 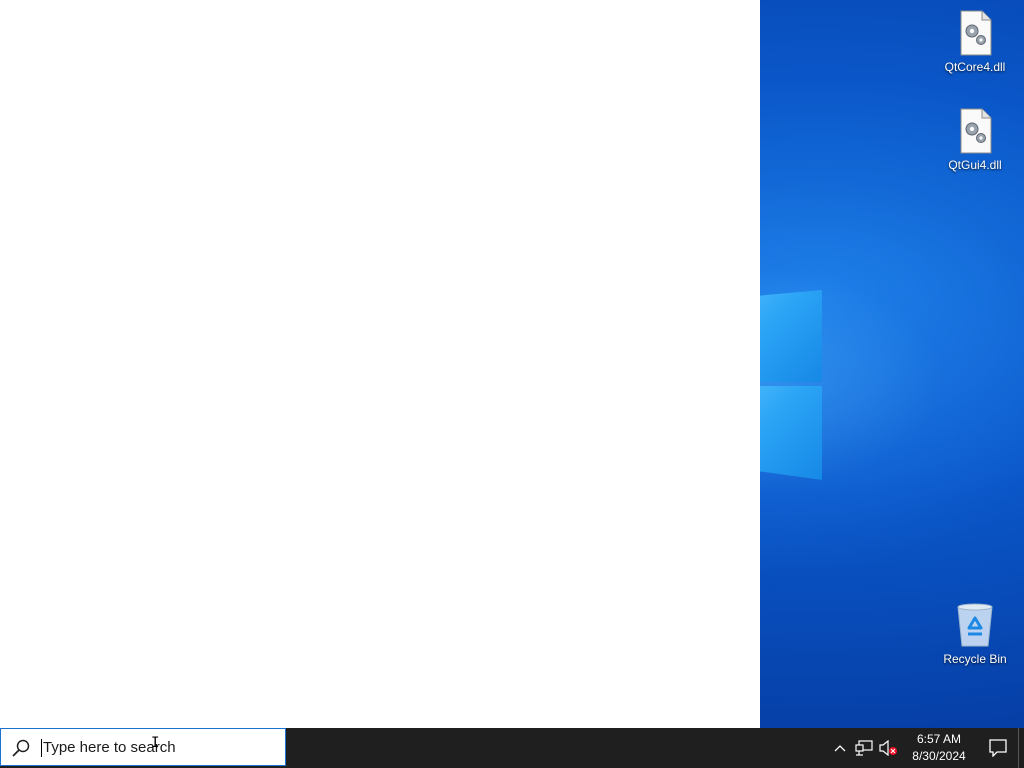 I want to click on search-input: Type here to search I, so click(x=143, y=747).